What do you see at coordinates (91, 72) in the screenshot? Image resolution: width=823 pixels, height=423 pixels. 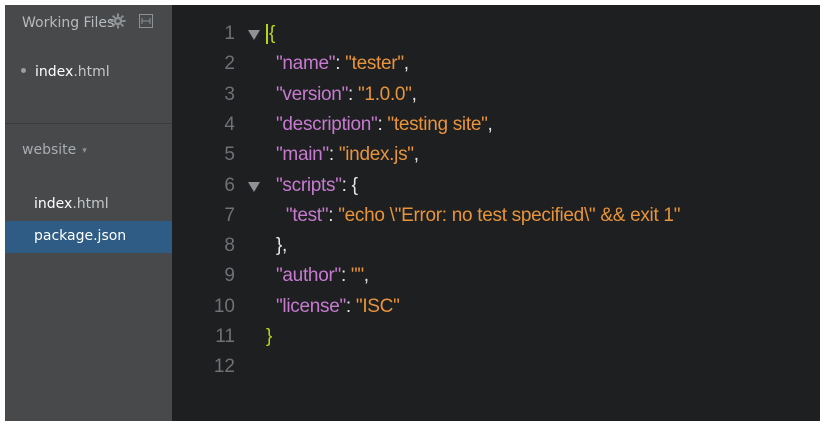 I see `working-file-ext: .html` at bounding box center [91, 72].